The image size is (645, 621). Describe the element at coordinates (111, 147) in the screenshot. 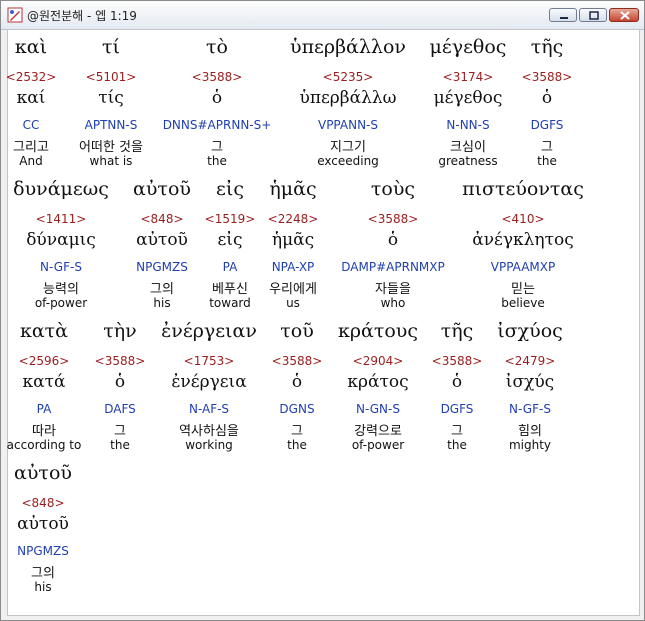

I see `korean-gloss: 어떠한 것을` at that location.